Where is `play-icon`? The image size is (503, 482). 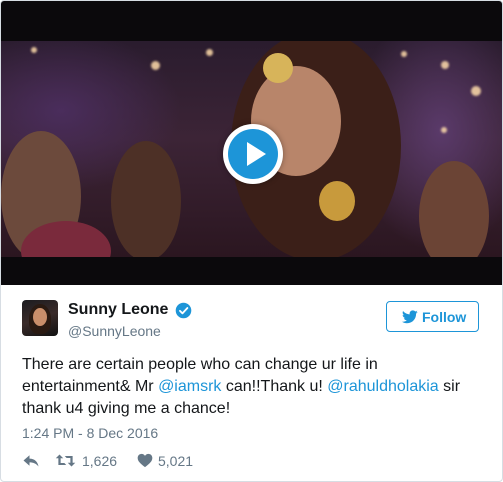 play-icon is located at coordinates (256, 154).